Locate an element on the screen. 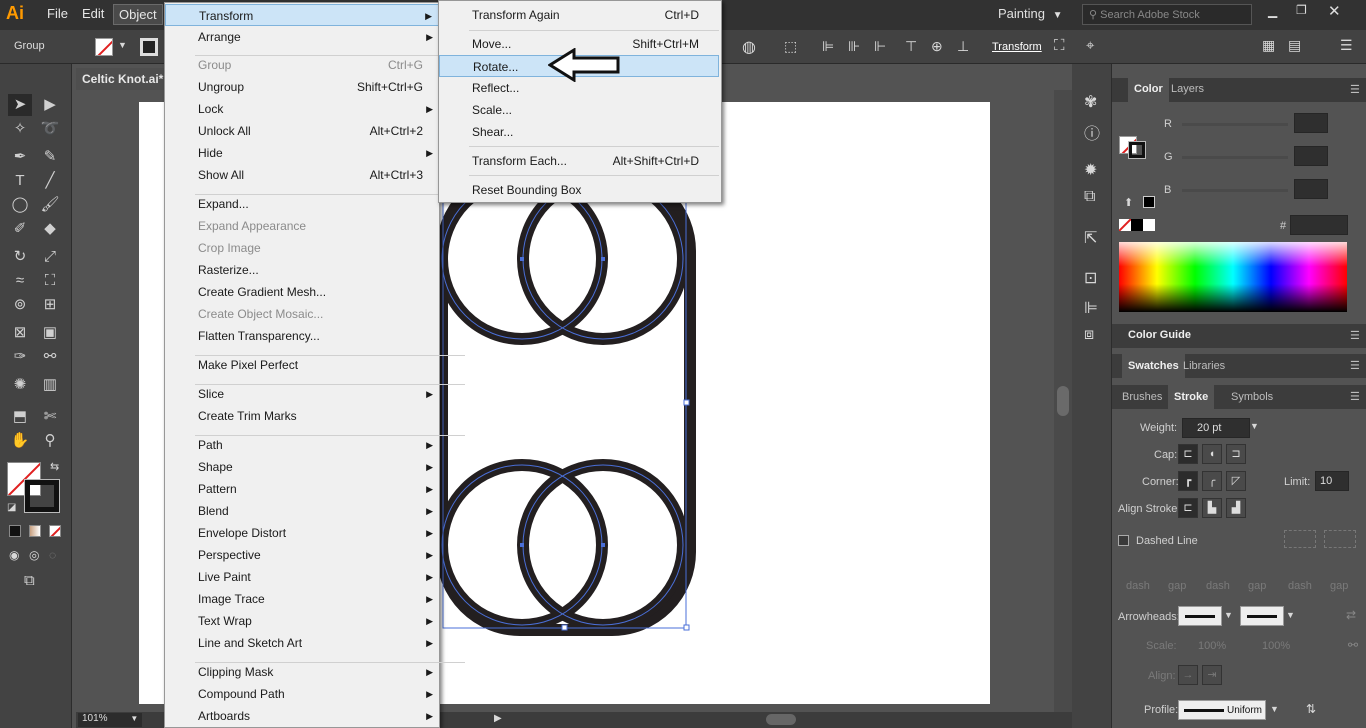 The image size is (1366, 728). pathfinder-icon: ⧈ is located at coordinates (1089, 335).